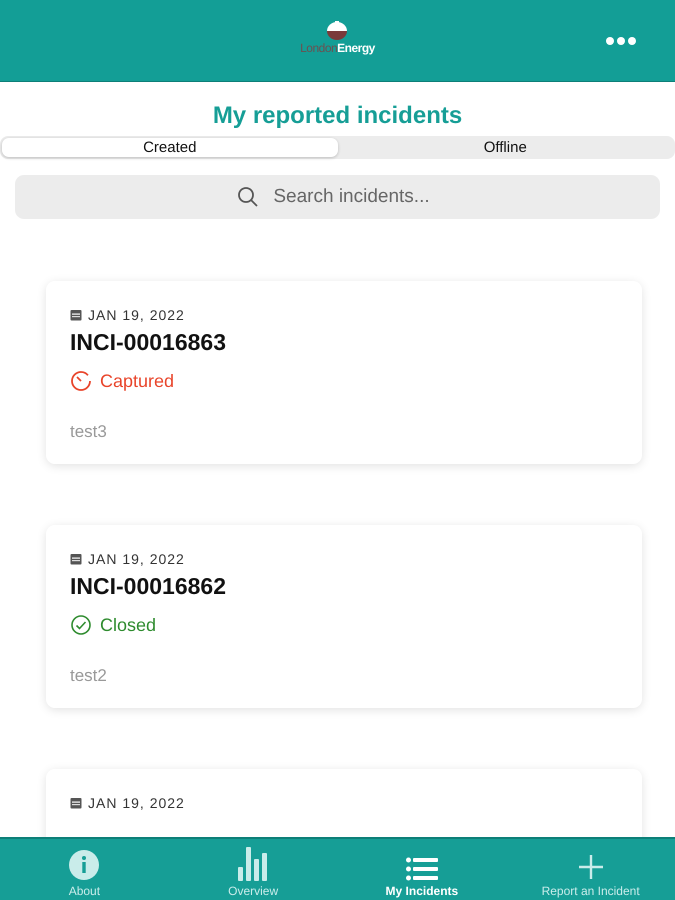  What do you see at coordinates (505, 147) in the screenshot?
I see `segment-tab: Offline` at bounding box center [505, 147].